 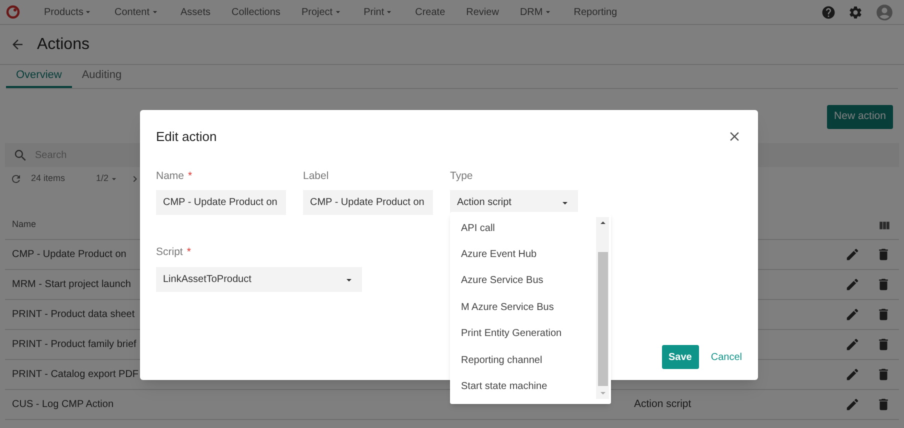 I want to click on nav-menu-item: Create, so click(x=430, y=12).